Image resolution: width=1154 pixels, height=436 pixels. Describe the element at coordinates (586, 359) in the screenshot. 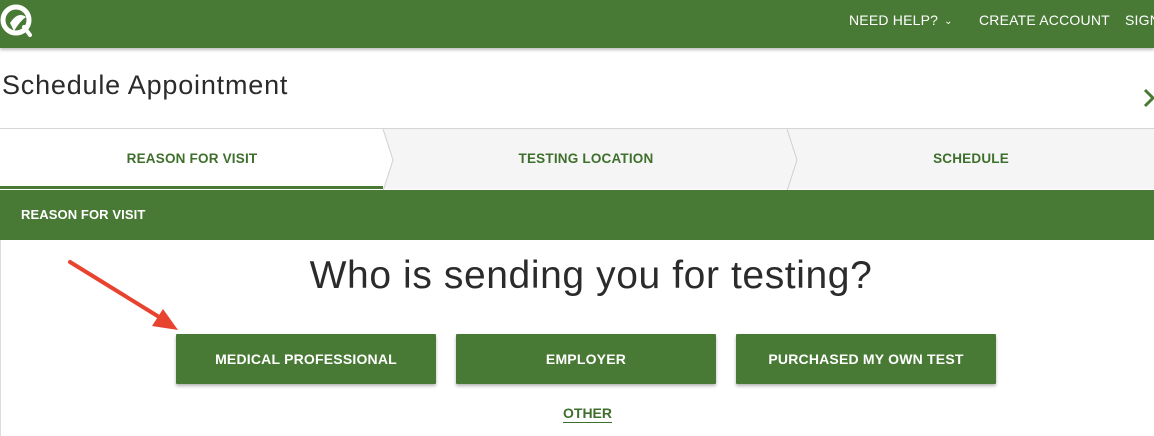

I see `employer-button: EMPLOYER` at that location.